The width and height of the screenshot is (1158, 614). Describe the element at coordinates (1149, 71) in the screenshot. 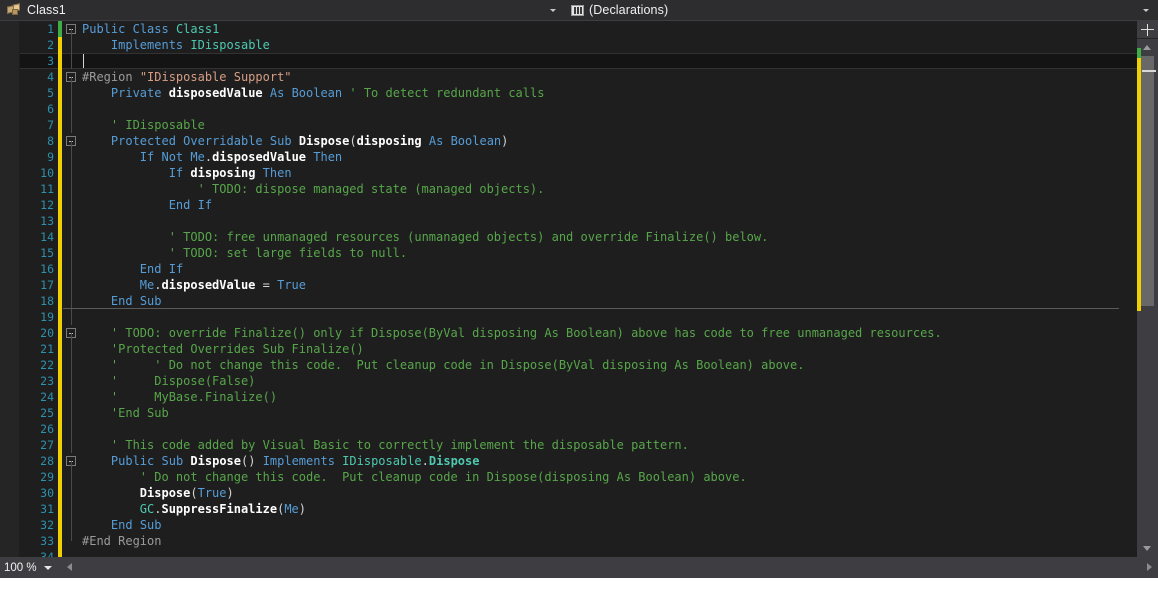

I see `caret-position-marker` at that location.